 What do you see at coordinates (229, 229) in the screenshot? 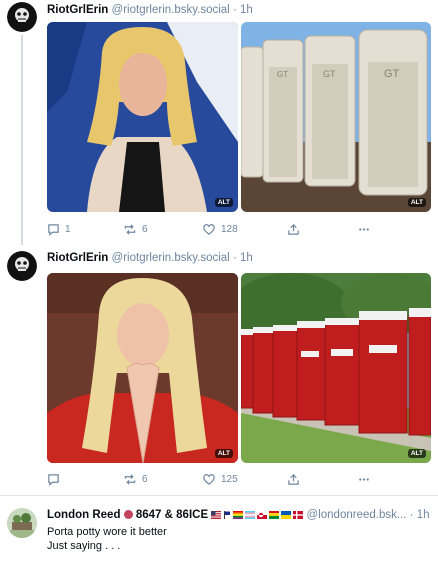
I see `like-count: 128` at bounding box center [229, 229].